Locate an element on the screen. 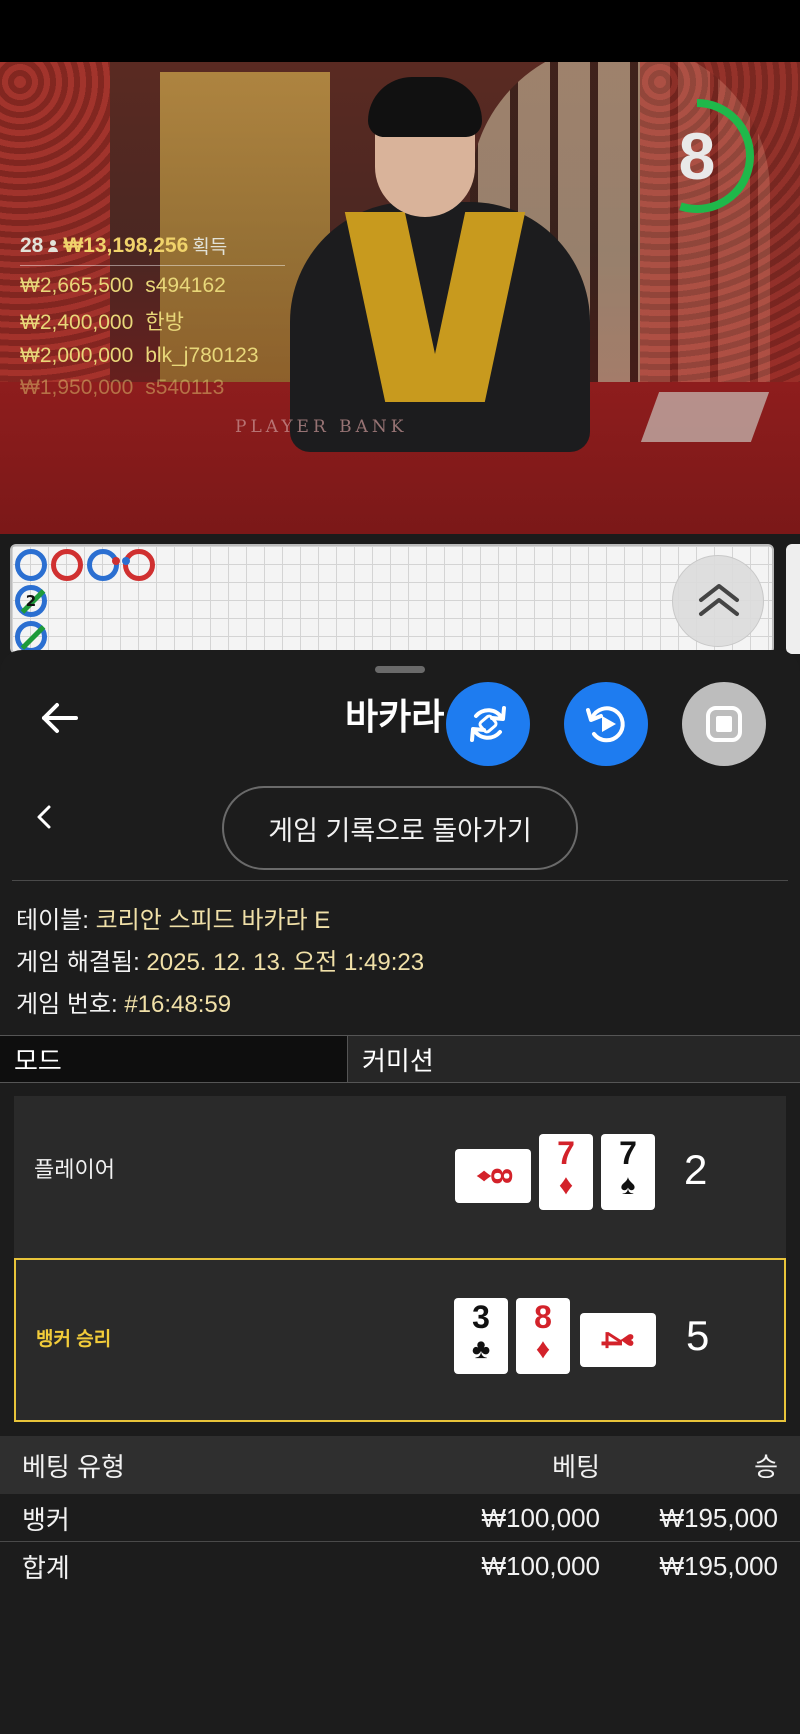 This screenshot has width=800, height=1734. return-to-history-button: 게임 기록으로 돌아가기 is located at coordinates (400, 828).